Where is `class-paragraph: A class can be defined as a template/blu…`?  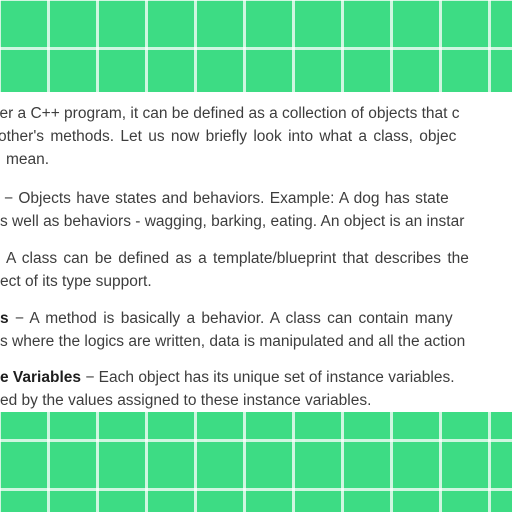
class-paragraph: A class can be defined as a template/blu… is located at coordinates (256, 270).